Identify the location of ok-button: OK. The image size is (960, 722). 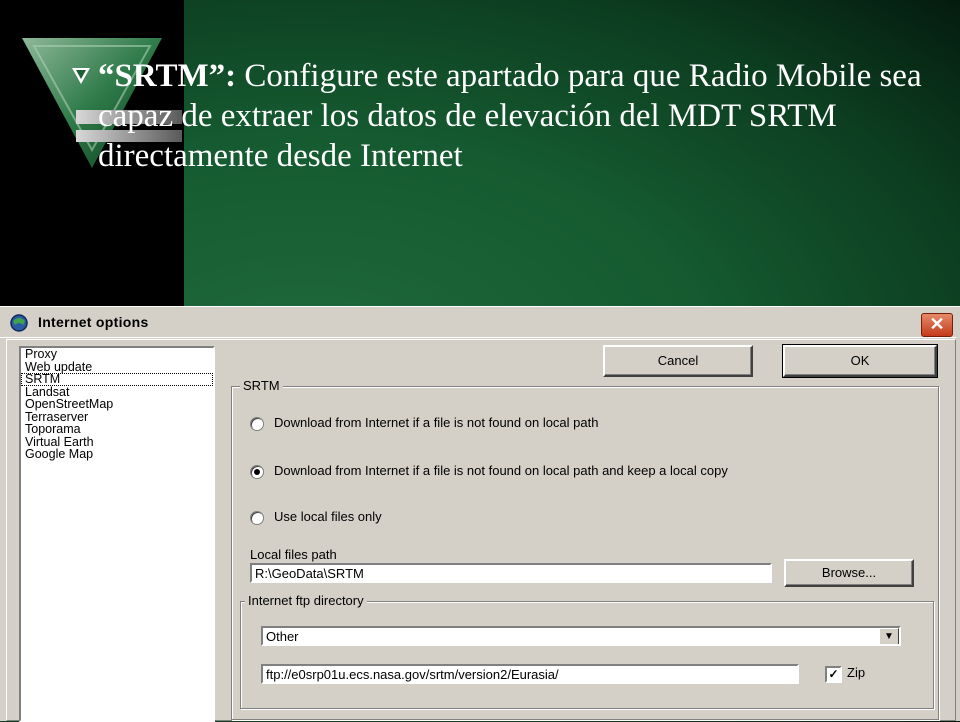
(860, 361).